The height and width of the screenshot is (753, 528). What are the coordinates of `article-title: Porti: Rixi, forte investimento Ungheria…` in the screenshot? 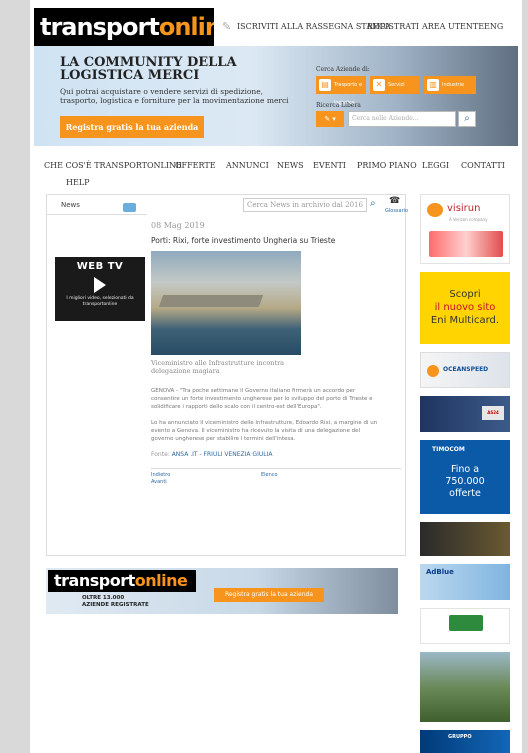 It's located at (243, 240).